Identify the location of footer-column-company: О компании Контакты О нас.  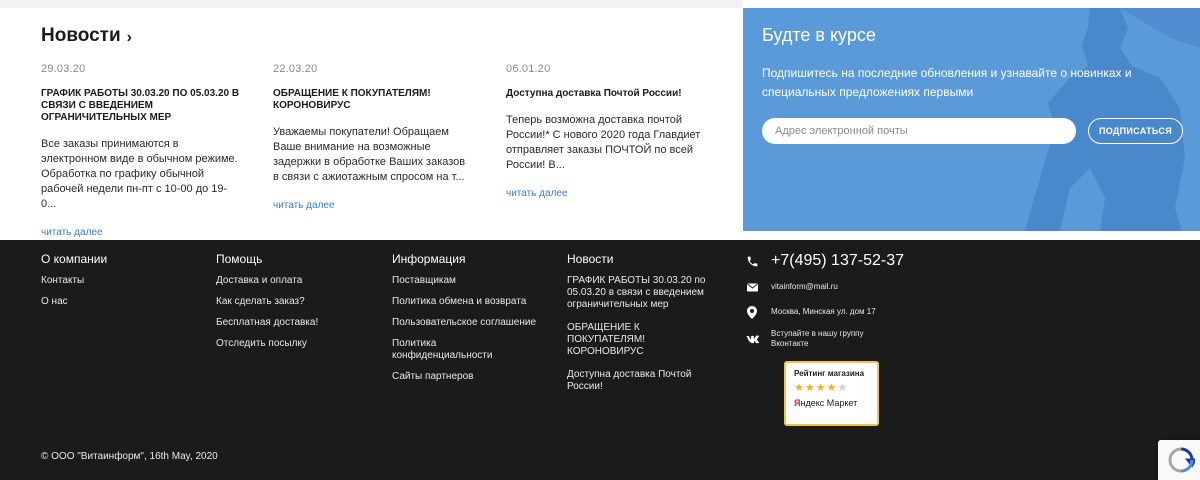
(121, 284).